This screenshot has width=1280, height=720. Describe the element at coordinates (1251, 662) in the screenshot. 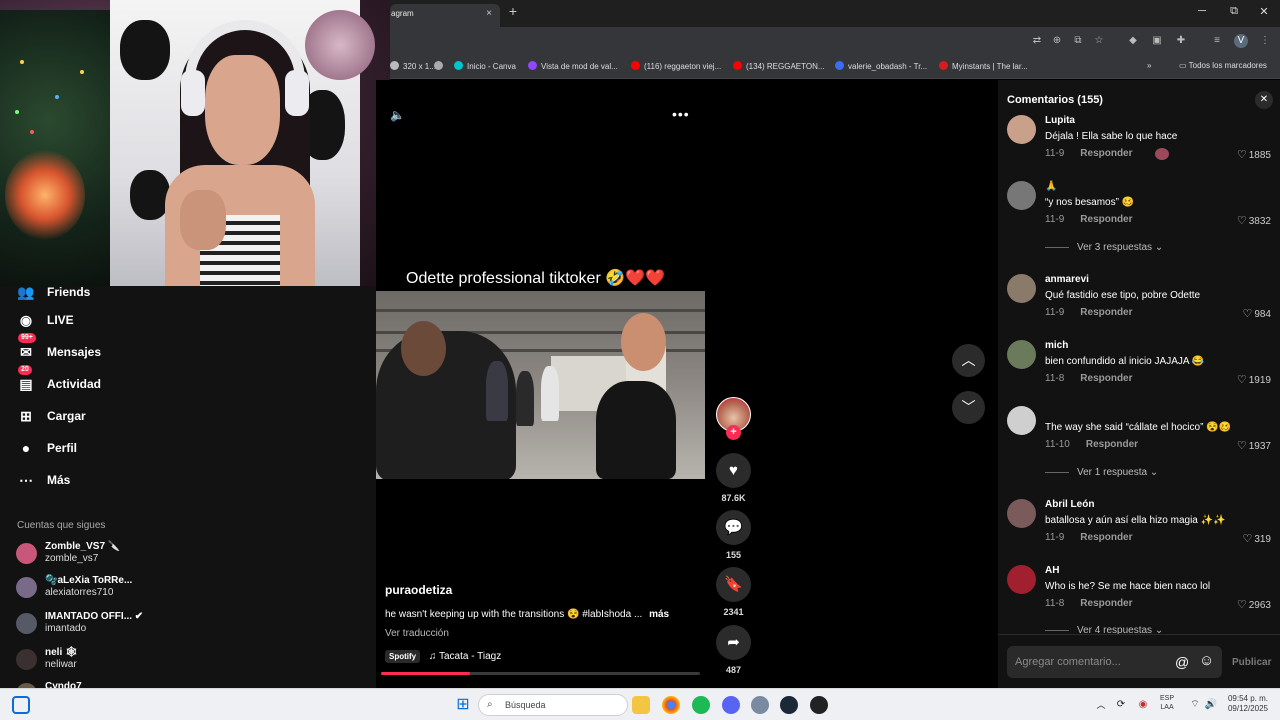

I see `post-comment-button: Publicar` at that location.